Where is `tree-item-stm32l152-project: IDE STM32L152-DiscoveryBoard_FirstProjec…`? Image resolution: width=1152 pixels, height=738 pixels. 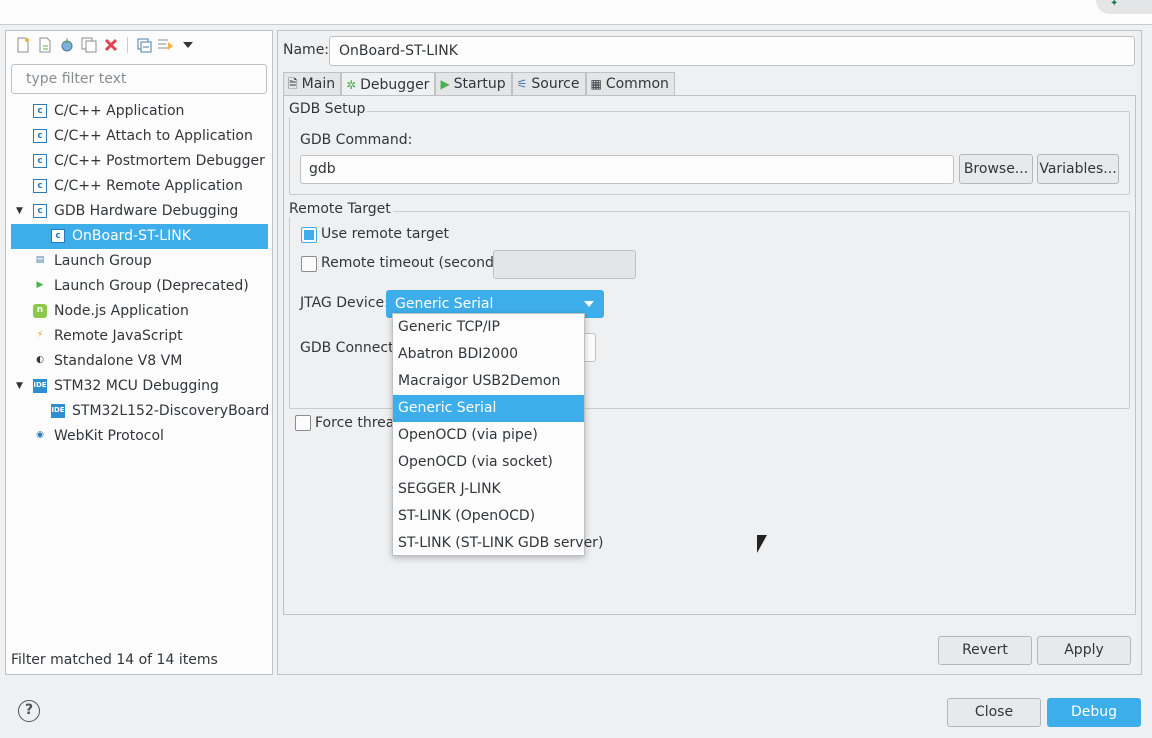
tree-item-stm32l152-project: IDE STM32L152-DiscoveryBoard_FirstProjec… is located at coordinates (139, 411).